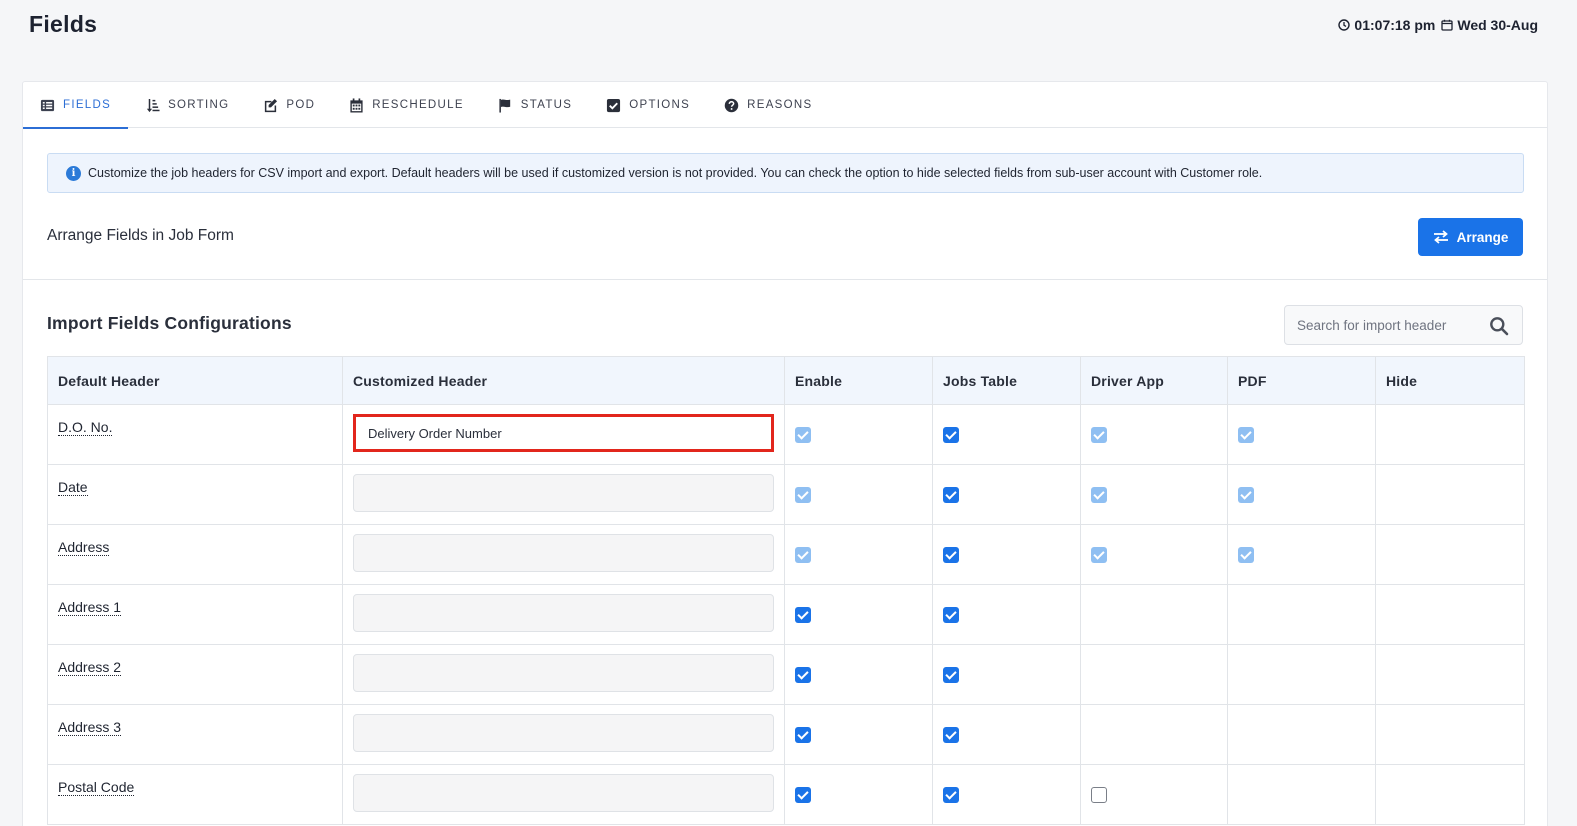  Describe the element at coordinates (768, 105) in the screenshot. I see `tab-reasons: REASONS` at that location.